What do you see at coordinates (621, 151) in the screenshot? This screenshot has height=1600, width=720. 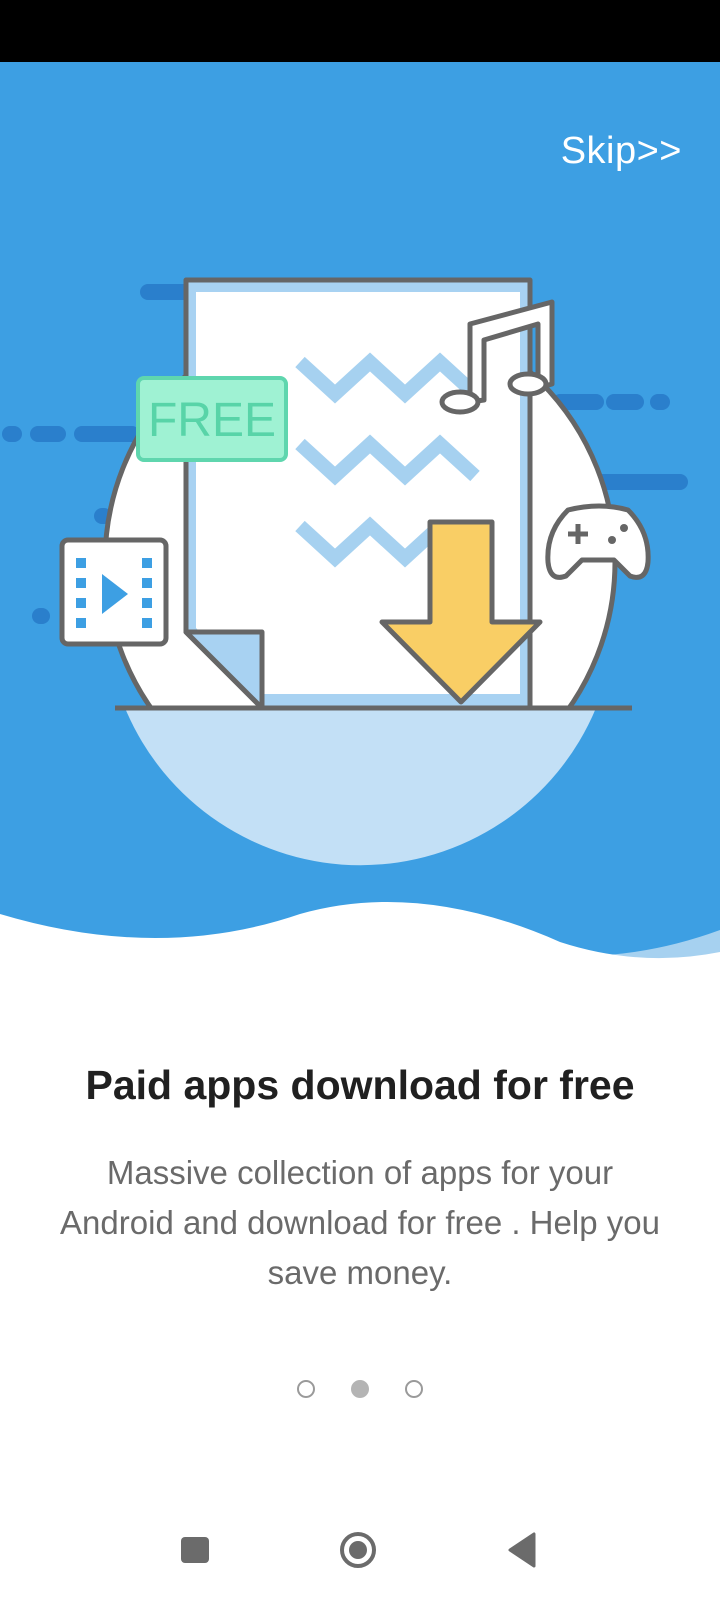 I see `skip-button: Skip>>` at bounding box center [621, 151].